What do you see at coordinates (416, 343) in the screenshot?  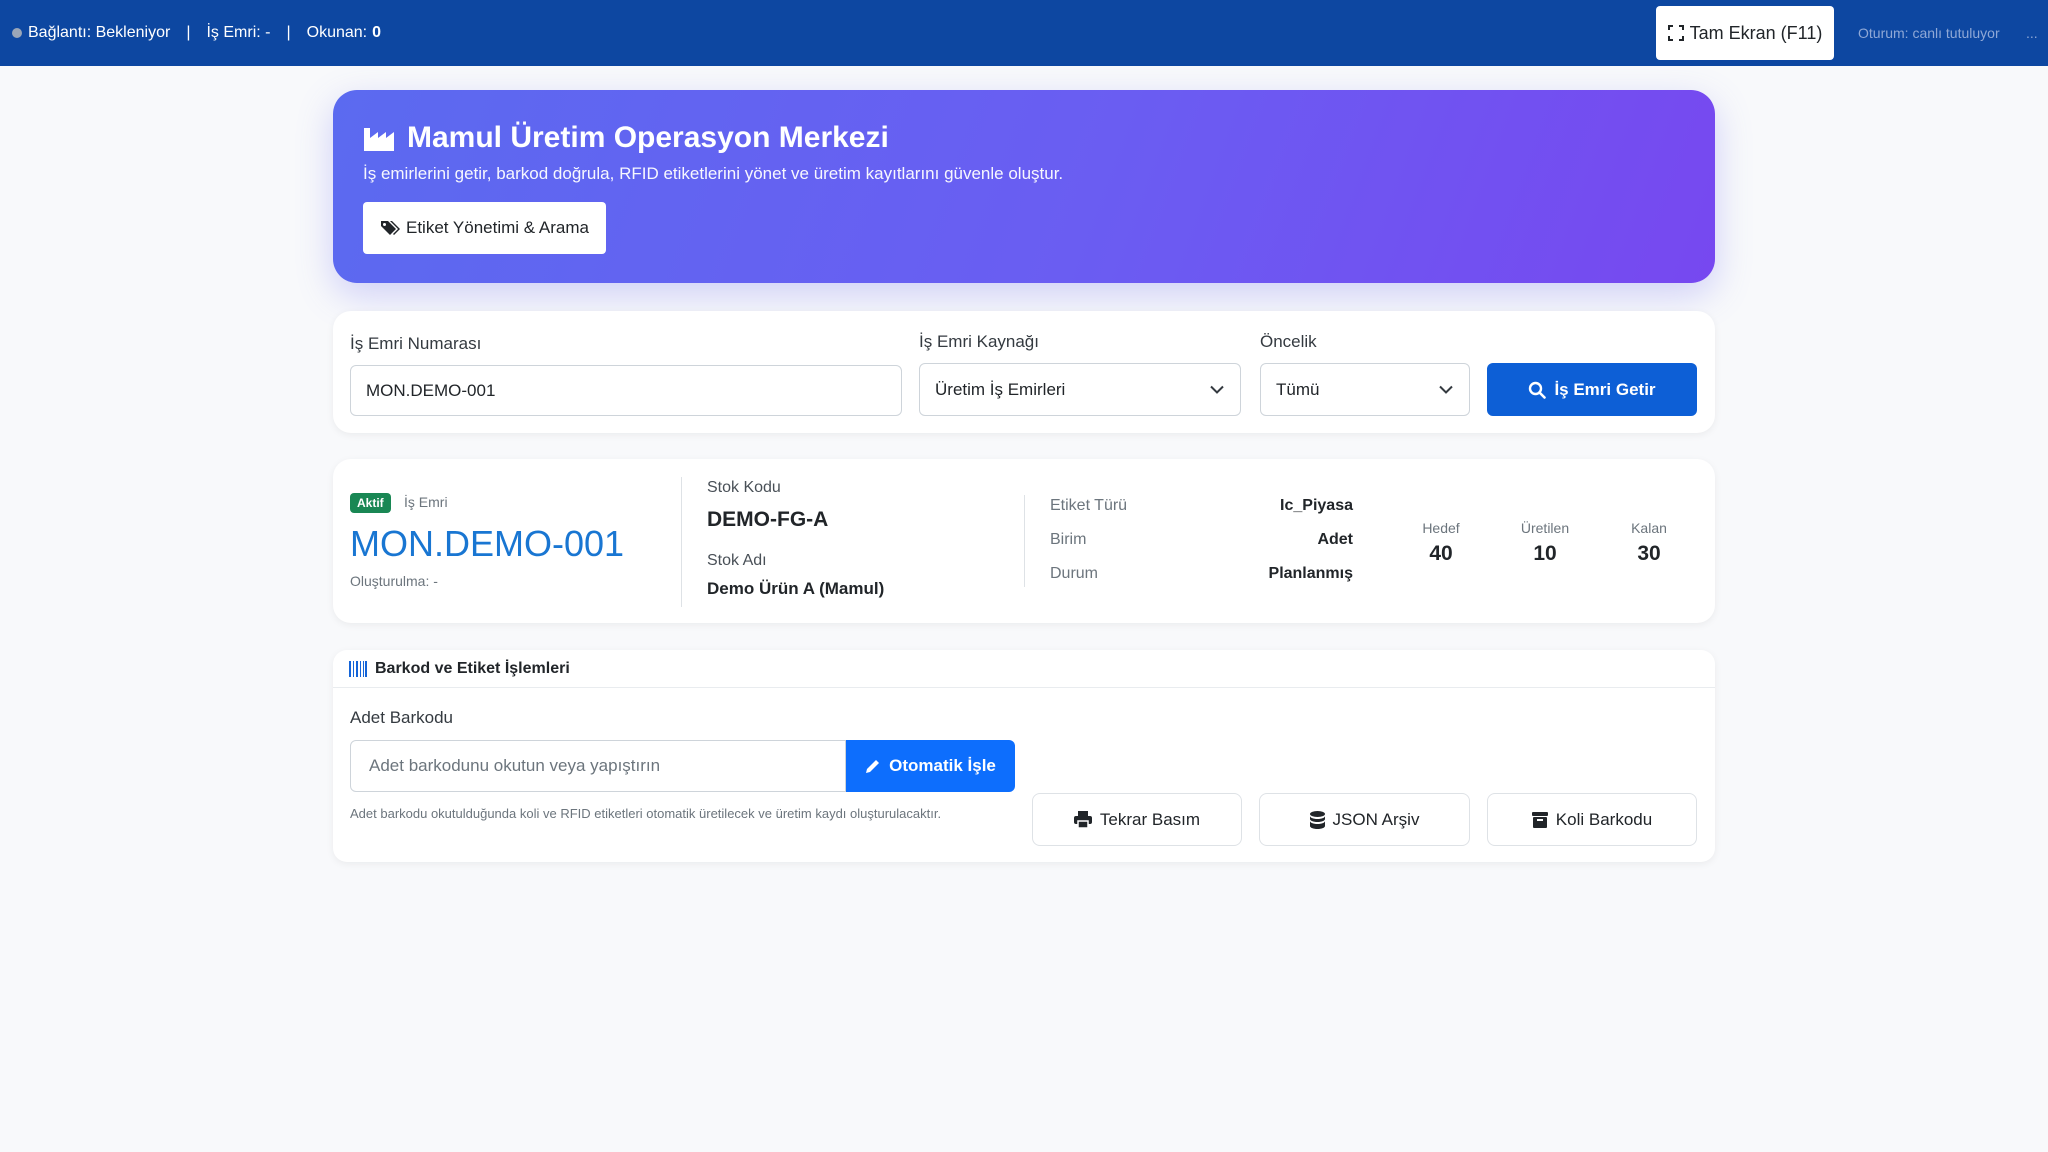 I see `work-order-number-label: İş Emri Numarası` at bounding box center [416, 343].